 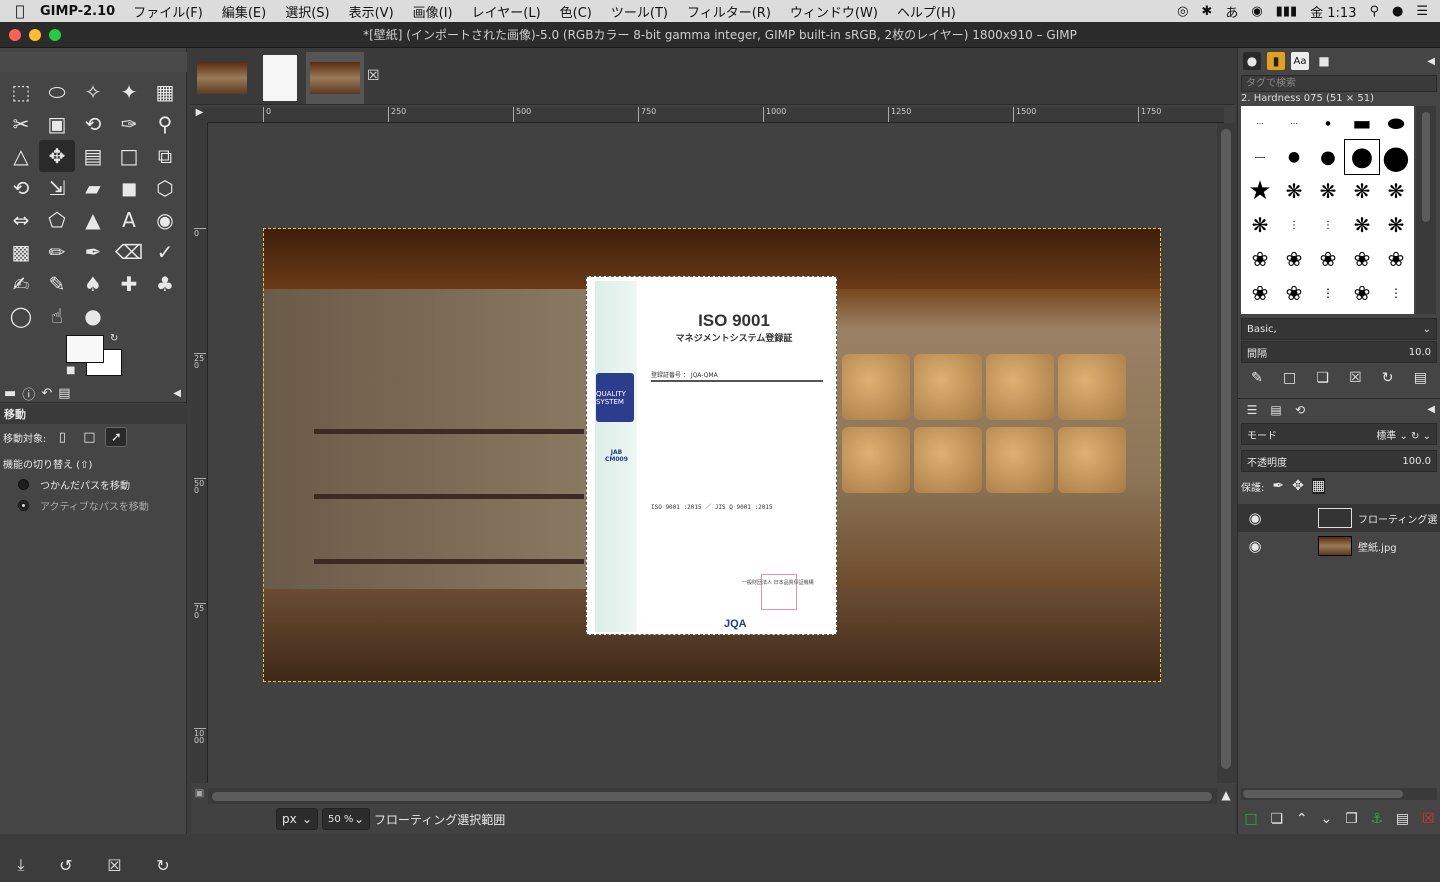 What do you see at coordinates (373, 76) in the screenshot?
I see `close-image-tab-icon: ☒` at bounding box center [373, 76].